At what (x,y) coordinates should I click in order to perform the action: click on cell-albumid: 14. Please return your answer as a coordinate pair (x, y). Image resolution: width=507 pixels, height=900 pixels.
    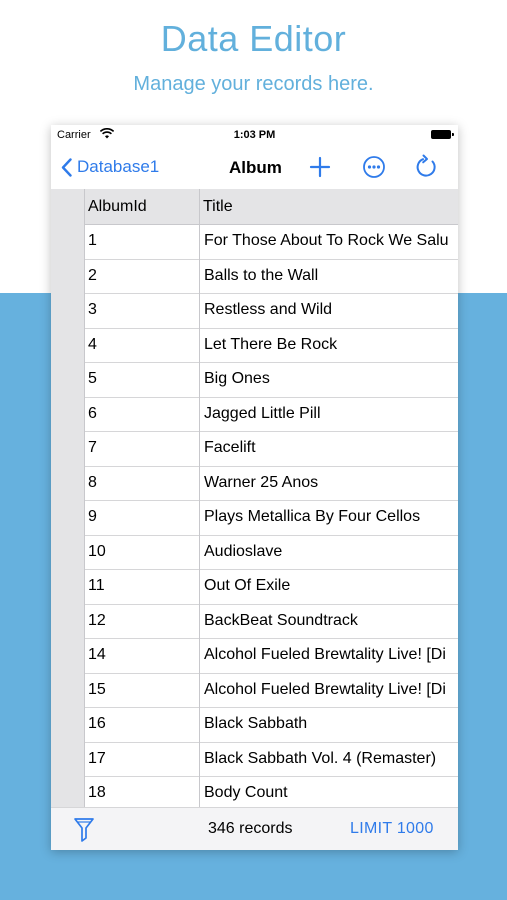
    Looking at the image, I should click on (143, 655).